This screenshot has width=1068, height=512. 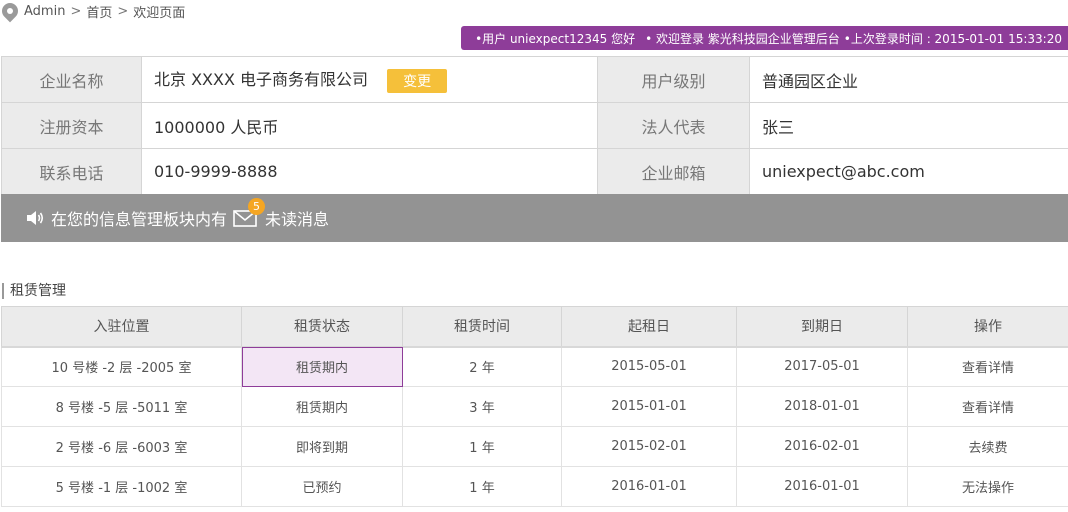 I want to click on location-pin-icon, so click(x=11, y=11).